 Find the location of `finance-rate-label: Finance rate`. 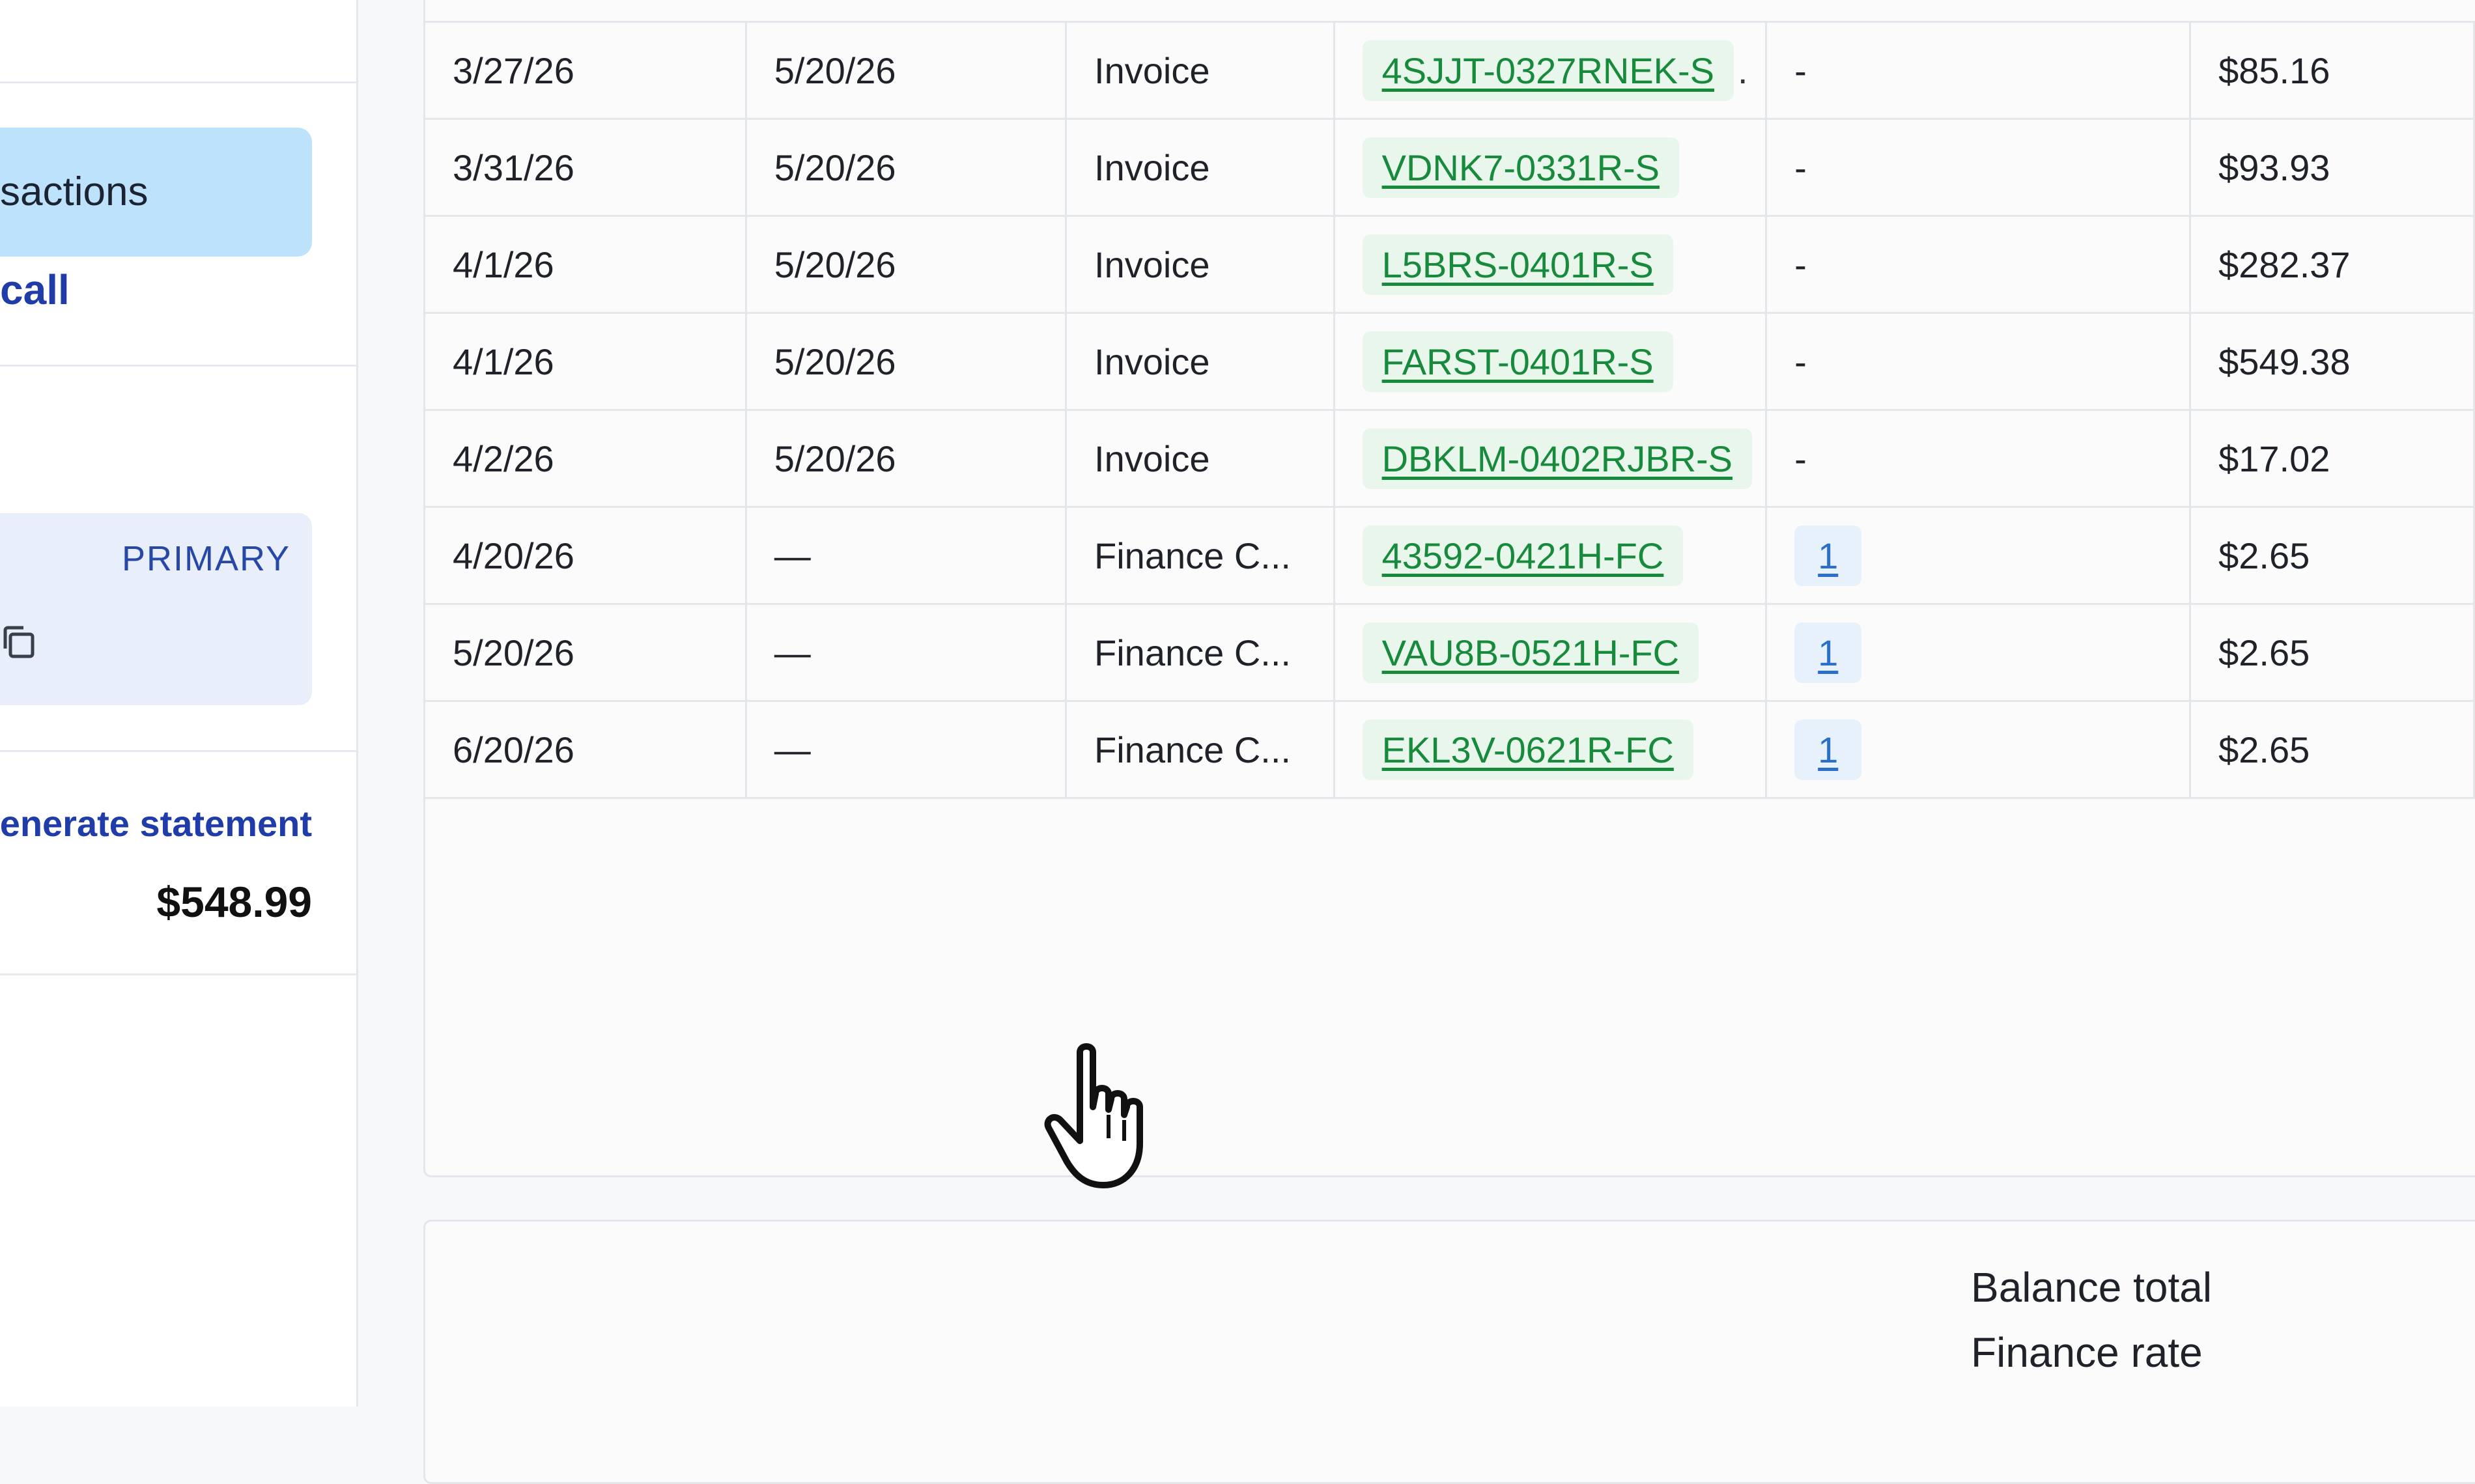

finance-rate-label: Finance rate is located at coordinates (2087, 1353).